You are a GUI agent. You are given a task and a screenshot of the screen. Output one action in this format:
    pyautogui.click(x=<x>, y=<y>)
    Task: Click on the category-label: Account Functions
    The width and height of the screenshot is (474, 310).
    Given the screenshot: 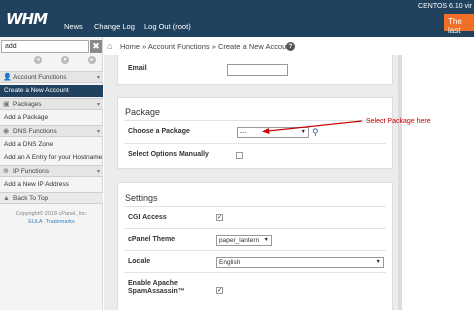 What is the action you would take?
    pyautogui.click(x=40, y=77)
    